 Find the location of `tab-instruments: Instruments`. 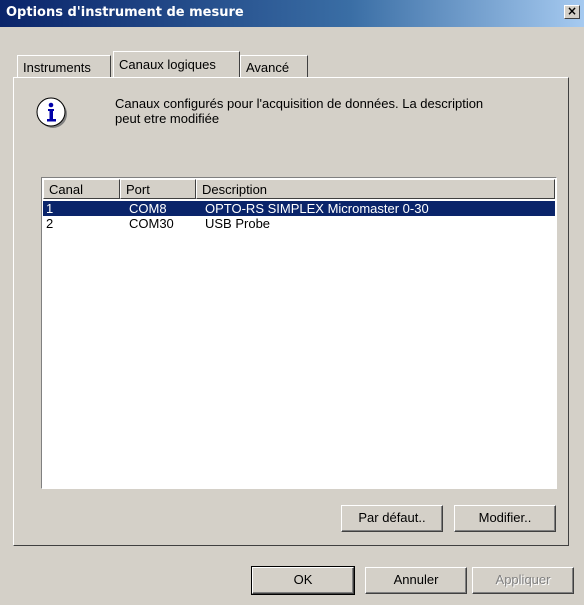

tab-instruments: Instruments is located at coordinates (64, 66).